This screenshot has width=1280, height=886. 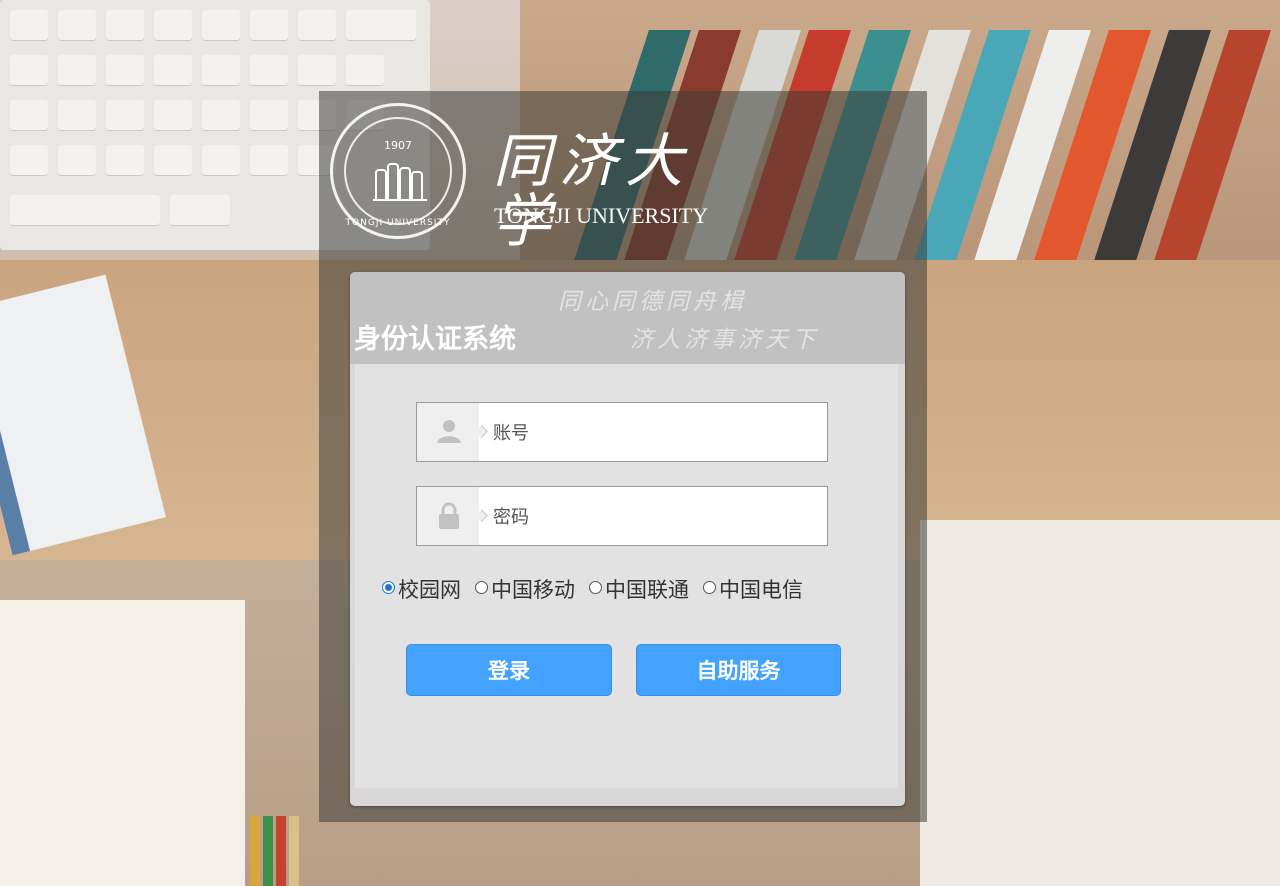 What do you see at coordinates (658, 517) in the screenshot?
I see `password-input` at bounding box center [658, 517].